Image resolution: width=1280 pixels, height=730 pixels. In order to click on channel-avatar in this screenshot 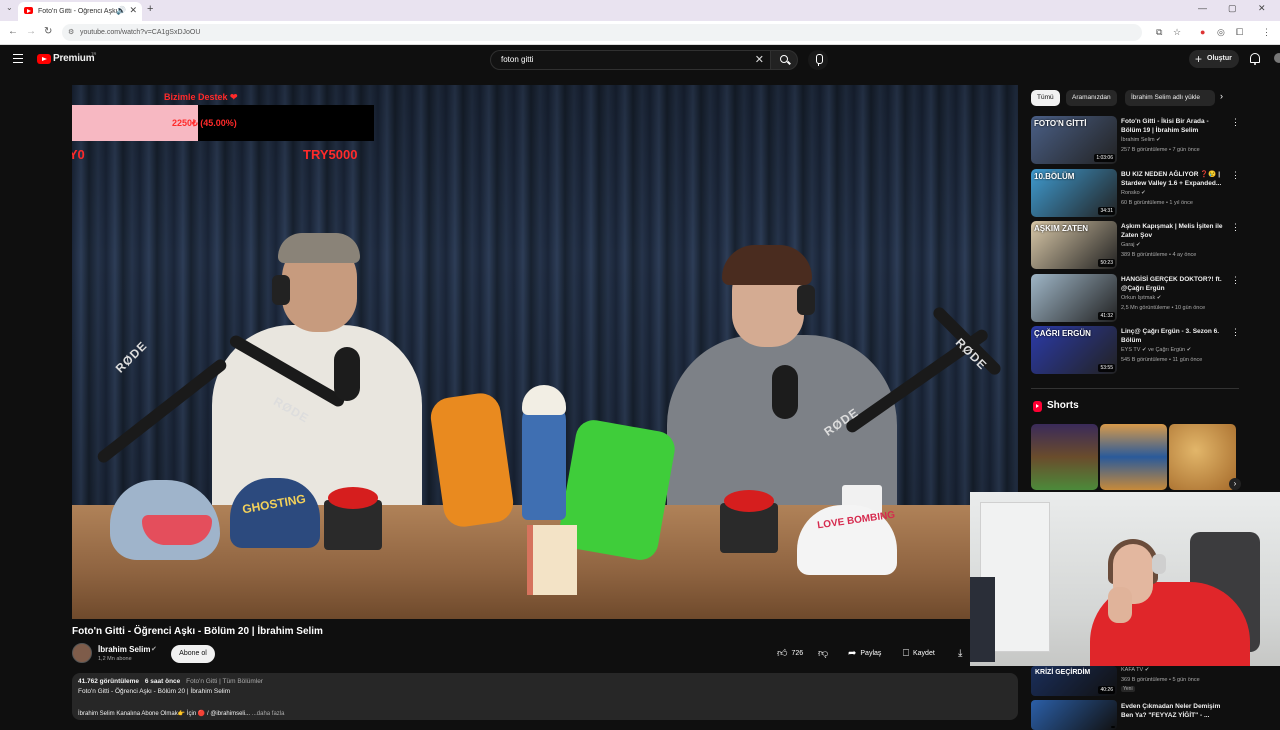, I will do `click(82, 653)`.